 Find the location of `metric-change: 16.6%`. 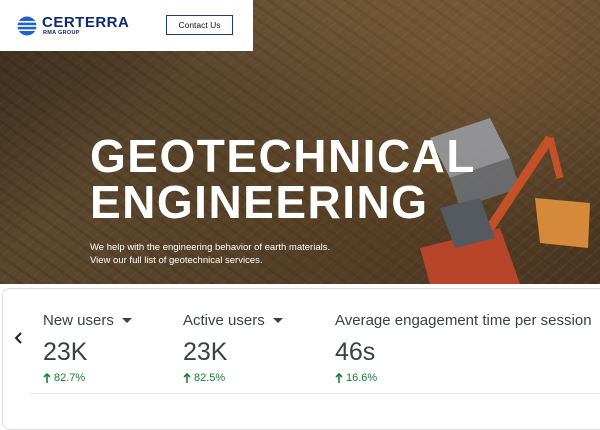

metric-change: 16.6% is located at coordinates (467, 378).